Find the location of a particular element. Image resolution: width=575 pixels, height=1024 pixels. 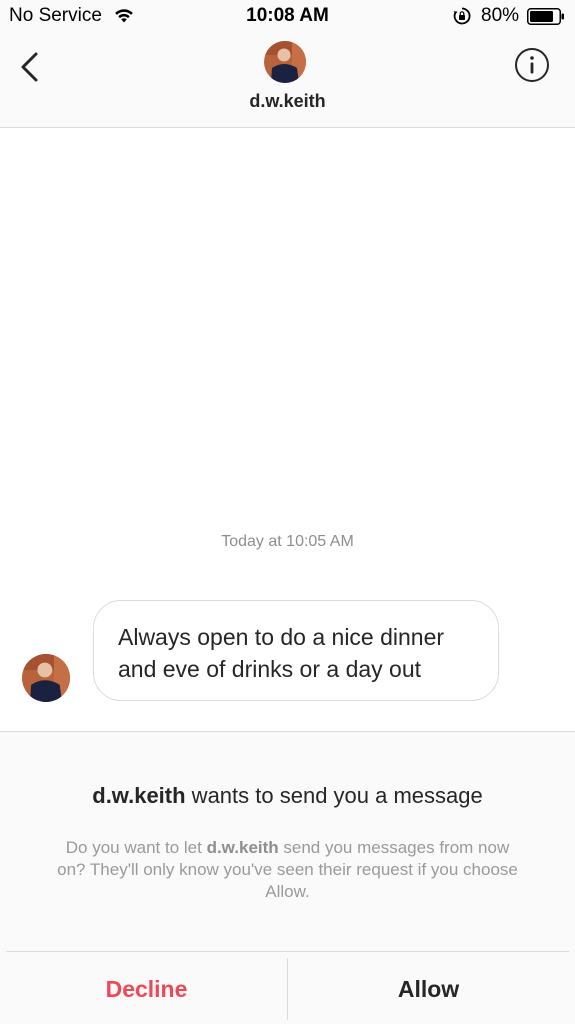

orientation-lock-icon is located at coordinates (462, 16).